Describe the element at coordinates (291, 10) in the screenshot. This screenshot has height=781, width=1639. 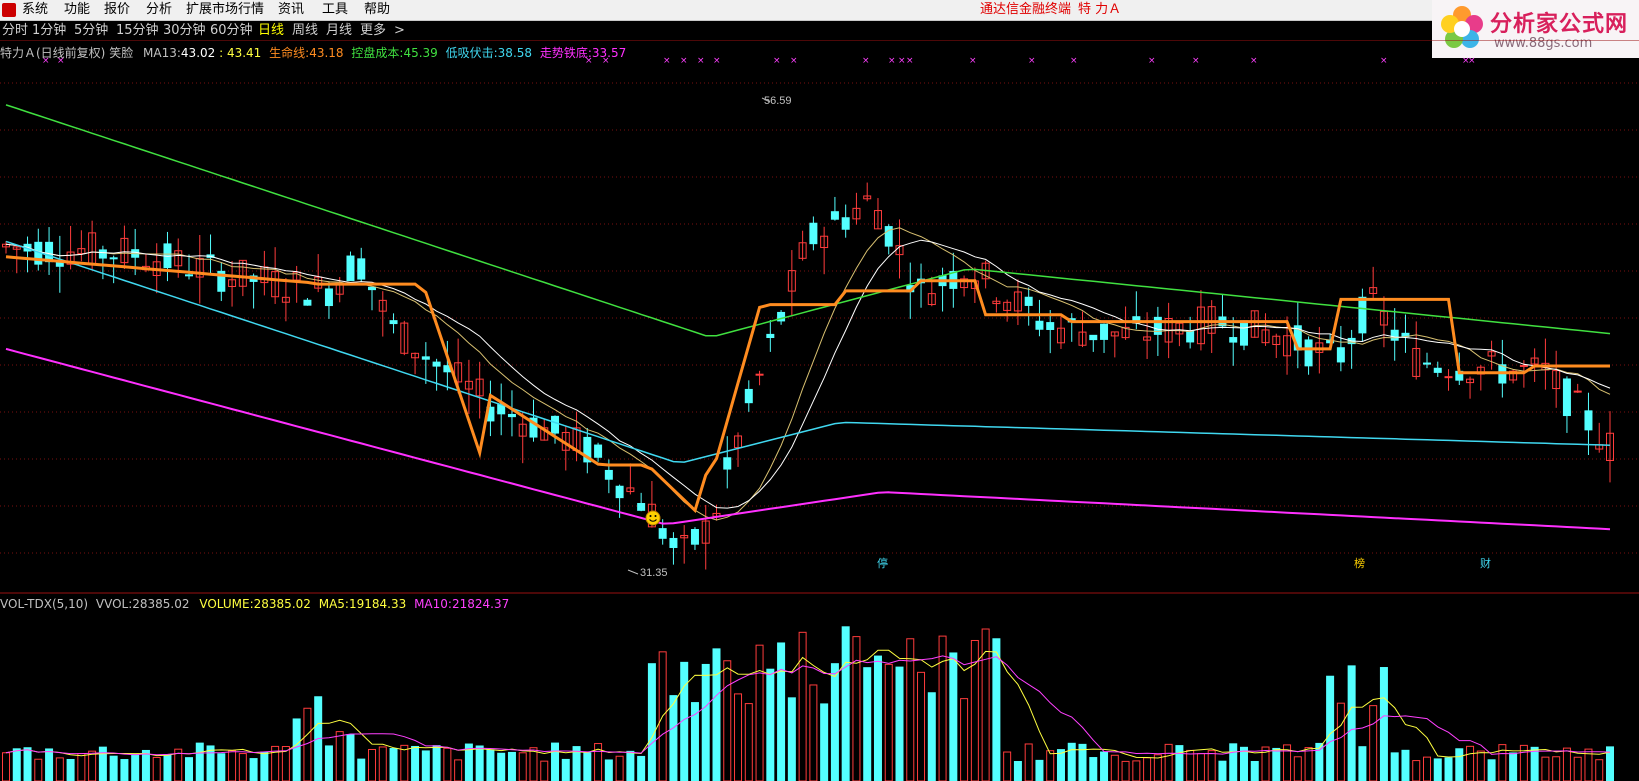
I see `menu-item-news: 资讯` at that location.